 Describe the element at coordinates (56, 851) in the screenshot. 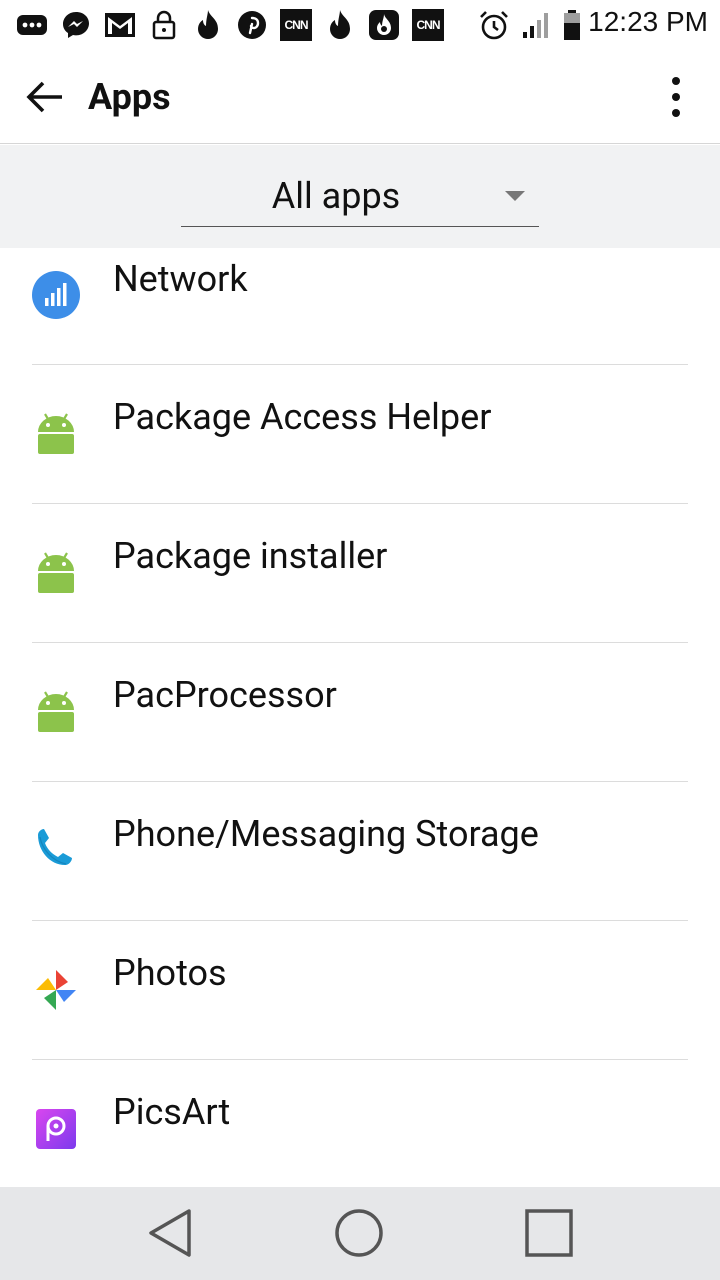

I see `phone-icon` at that location.